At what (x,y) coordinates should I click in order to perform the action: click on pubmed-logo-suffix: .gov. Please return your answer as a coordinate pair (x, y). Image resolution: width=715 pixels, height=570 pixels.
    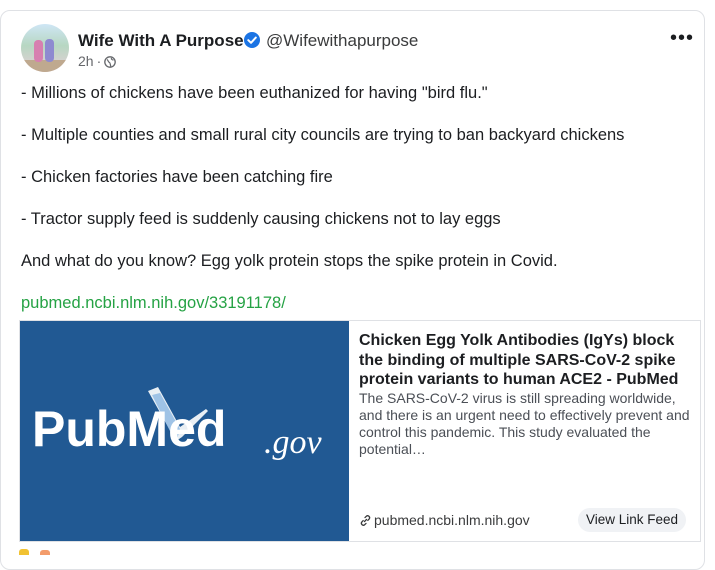
    Looking at the image, I should click on (293, 442).